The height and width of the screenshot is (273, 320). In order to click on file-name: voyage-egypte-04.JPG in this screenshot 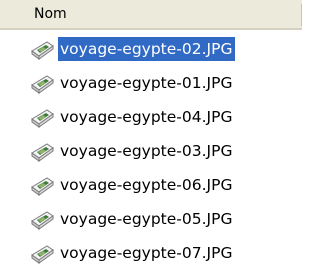, I will do `click(146, 117)`.